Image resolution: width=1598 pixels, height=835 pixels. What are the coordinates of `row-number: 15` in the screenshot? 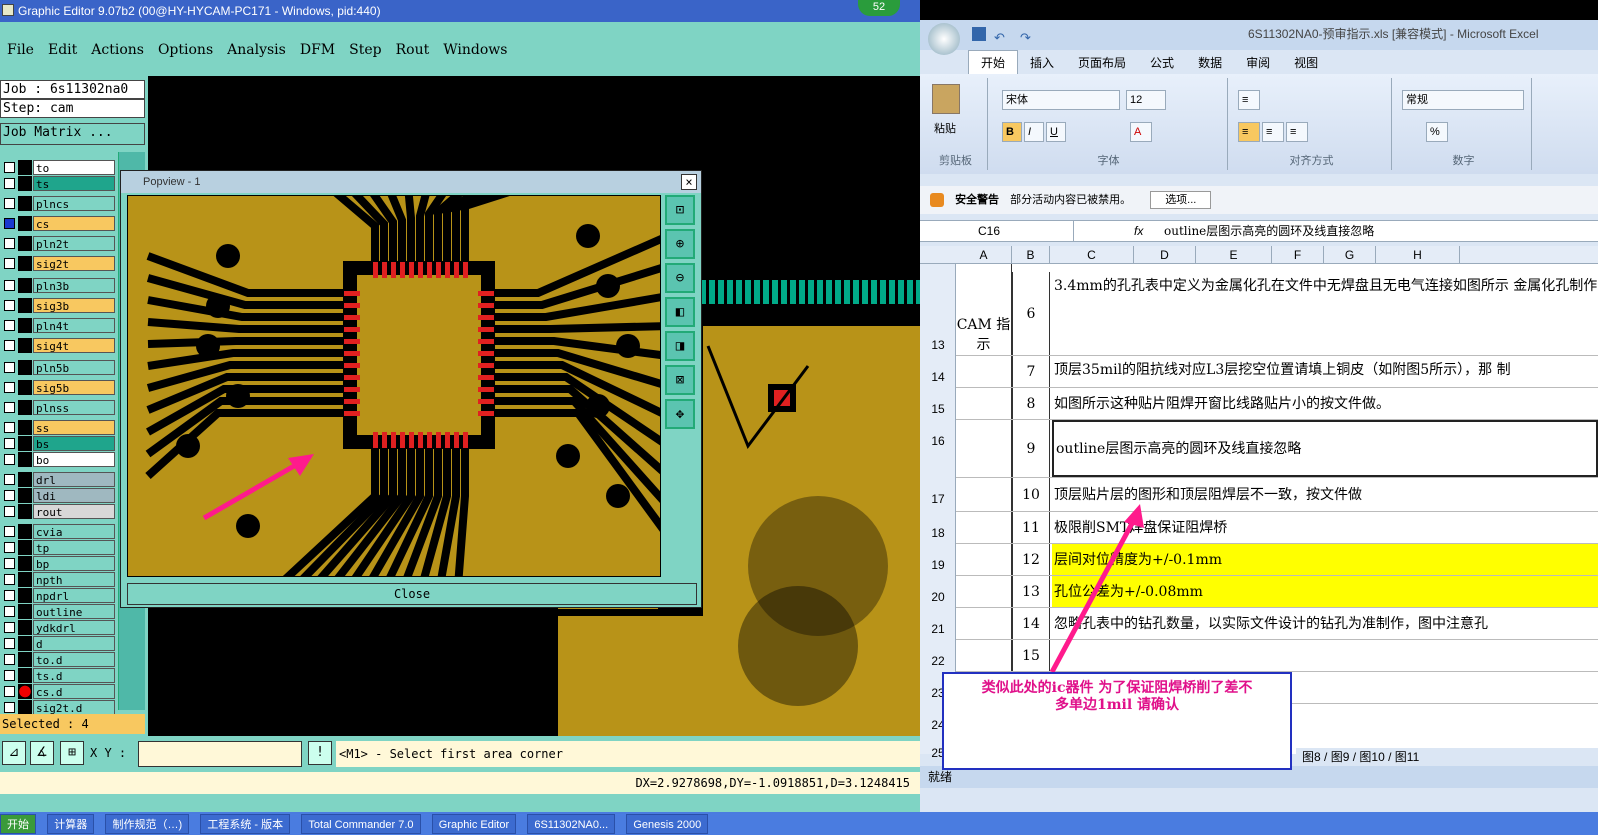 It's located at (938, 409).